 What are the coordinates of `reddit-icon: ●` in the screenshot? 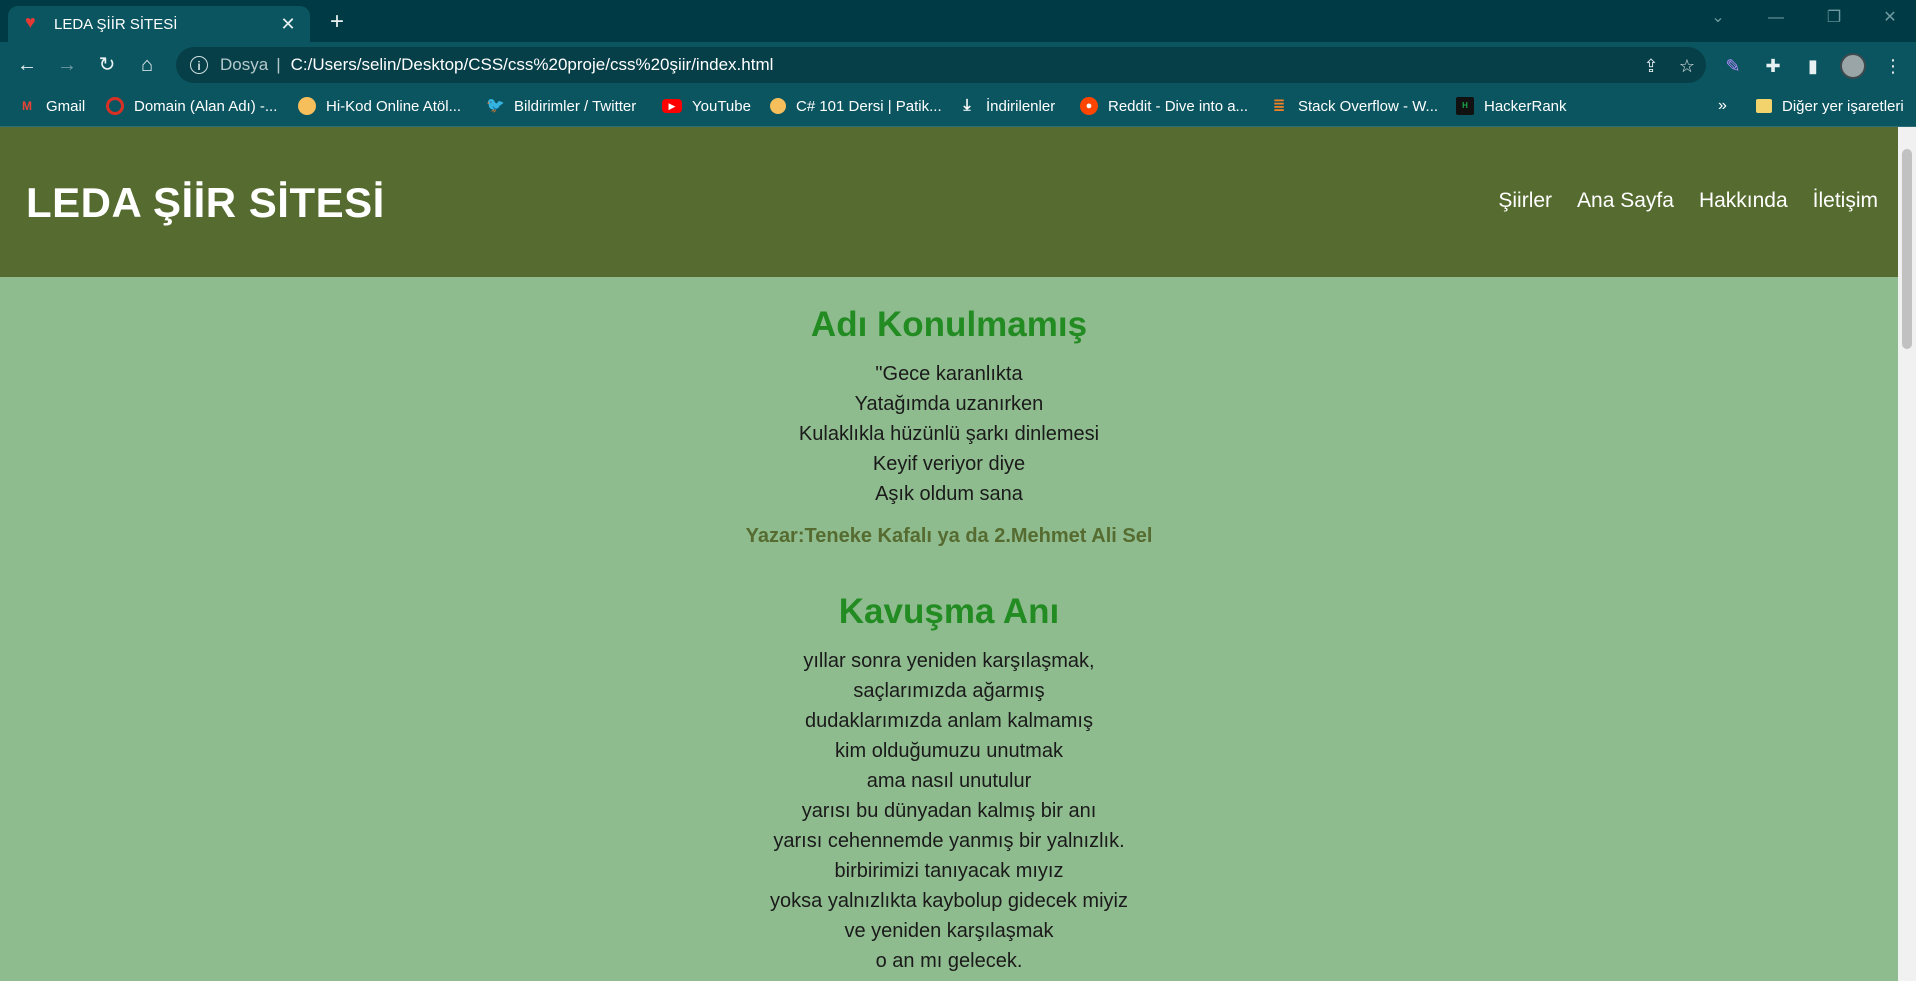 It's located at (1089, 106).